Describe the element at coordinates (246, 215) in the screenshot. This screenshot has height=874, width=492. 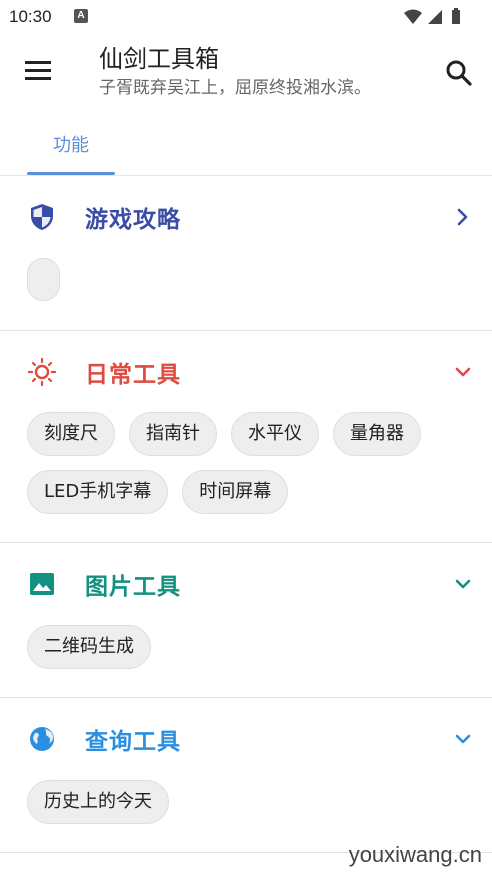
I see `section-header-game-guides: 游戏攻略` at that location.